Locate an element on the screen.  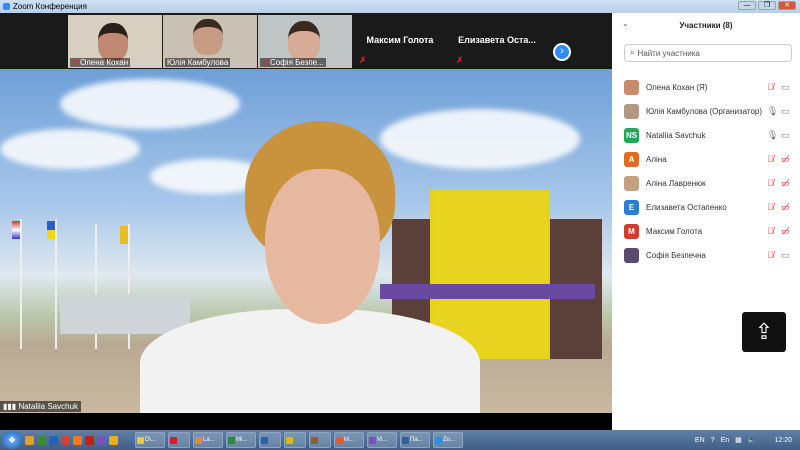
participant-row: Юлія Камбулова (Организатор) 🎙 ▭ is located at coordinates (706, 111).